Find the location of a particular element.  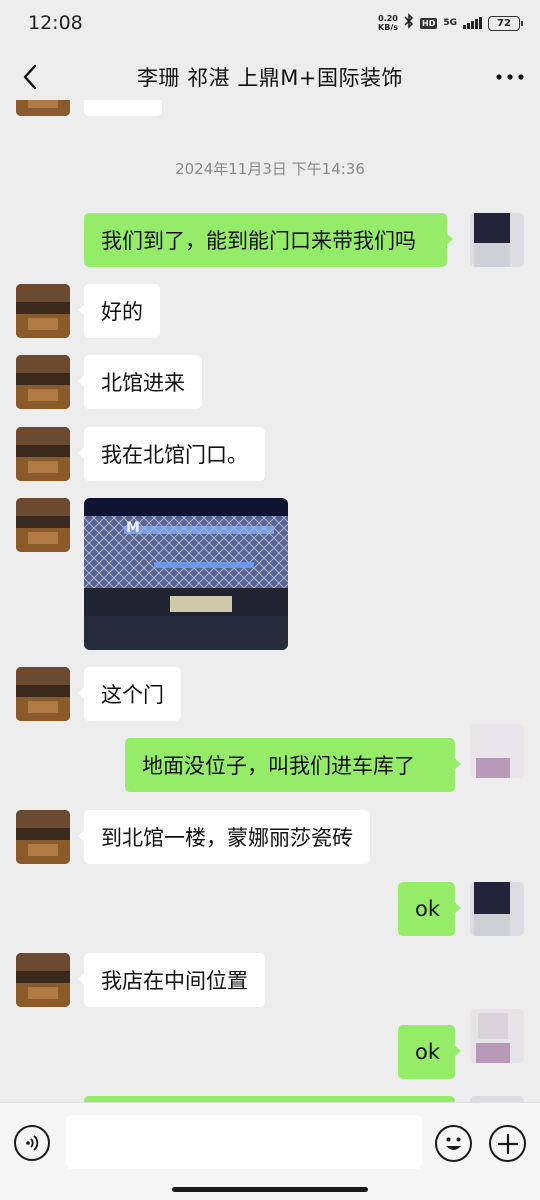

message-bubble-received: 到北馆一楼，蒙娜丽莎瓷砖 is located at coordinates (224, 837).